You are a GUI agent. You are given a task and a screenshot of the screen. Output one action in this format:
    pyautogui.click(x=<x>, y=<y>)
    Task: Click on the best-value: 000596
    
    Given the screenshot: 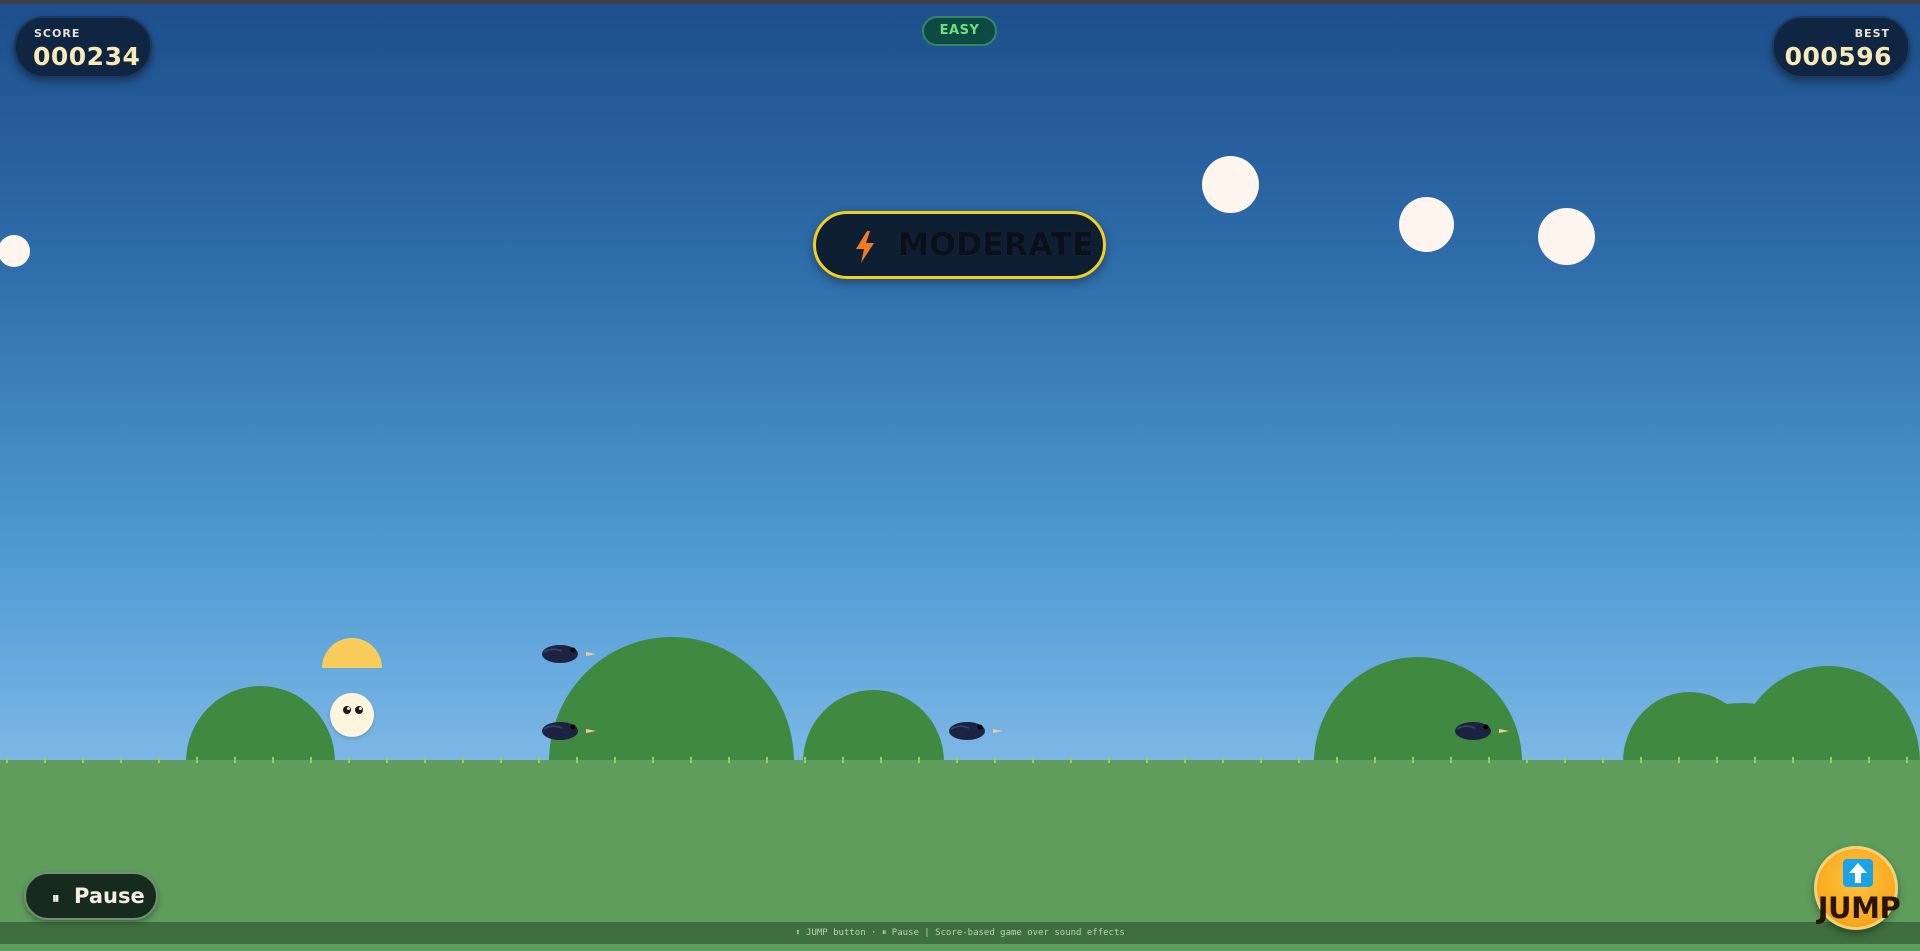 What is the action you would take?
    pyautogui.click(x=1838, y=56)
    